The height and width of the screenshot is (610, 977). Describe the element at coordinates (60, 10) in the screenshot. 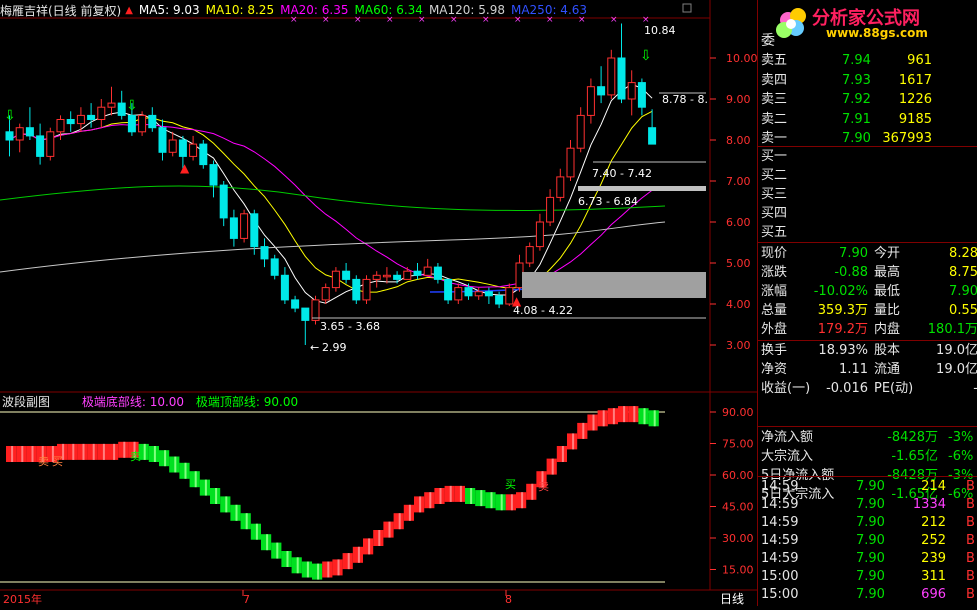

I see `stock-title: 梅雁吉祥(日线 前复权)` at that location.